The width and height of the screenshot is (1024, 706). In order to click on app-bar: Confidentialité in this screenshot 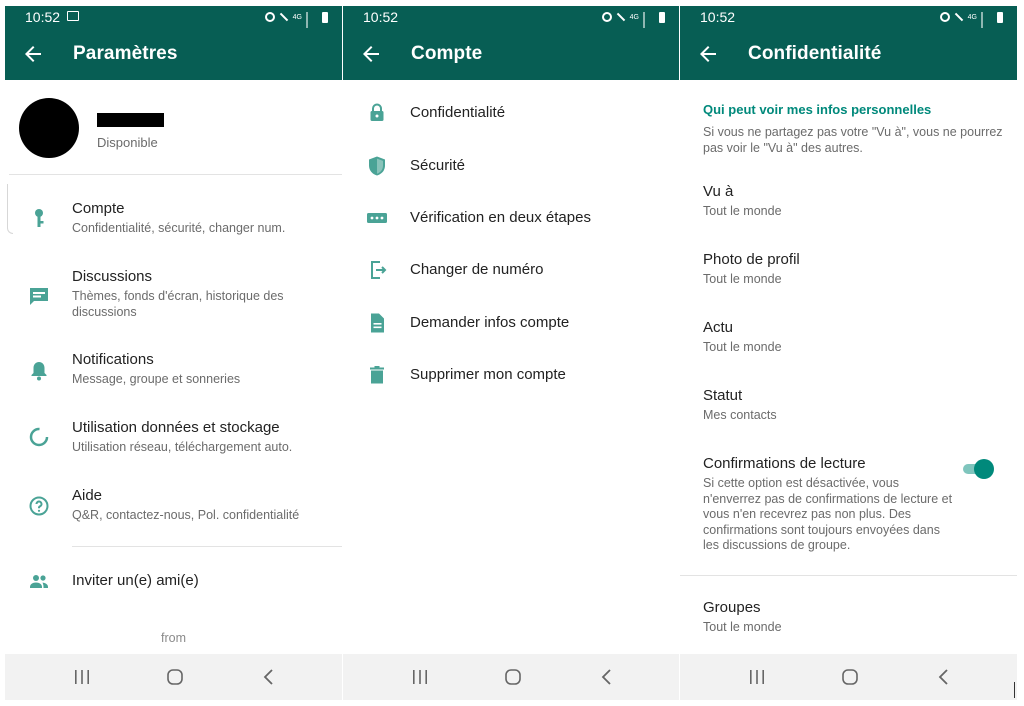, I will do `click(848, 54)`.